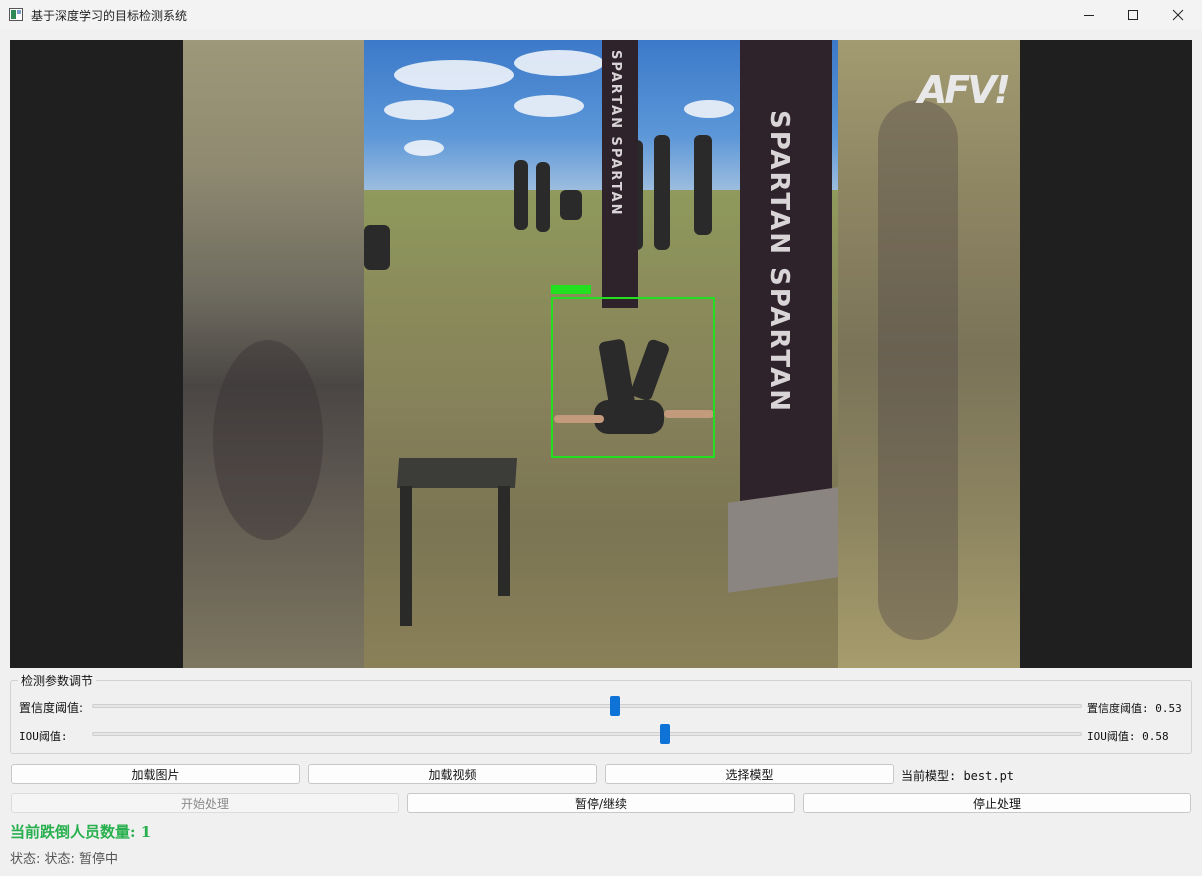 The height and width of the screenshot is (876, 1202). Describe the element at coordinates (452, 774) in the screenshot. I see `load-video-button: 加载视频` at that location.